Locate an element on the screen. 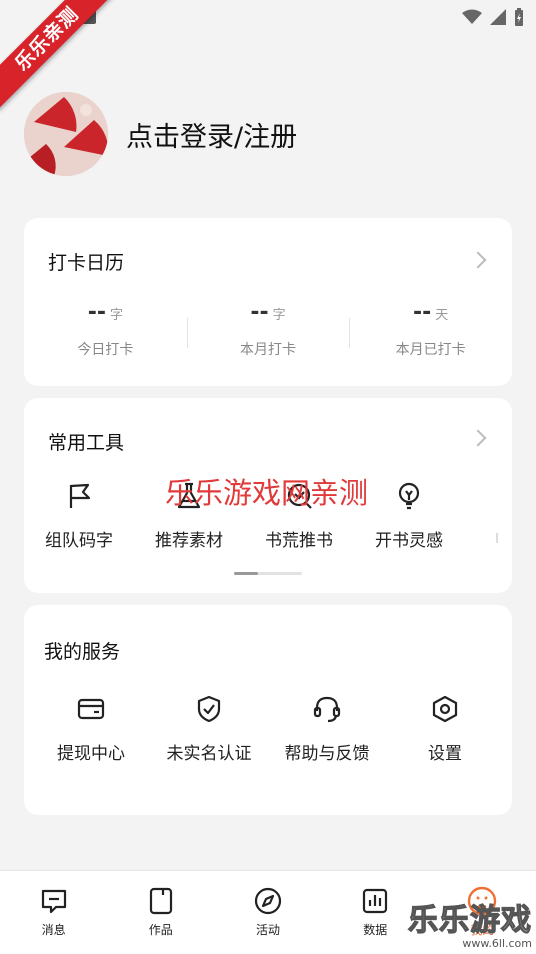 The height and width of the screenshot is (954, 536). avatar-fan-image is located at coordinates (66, 134).